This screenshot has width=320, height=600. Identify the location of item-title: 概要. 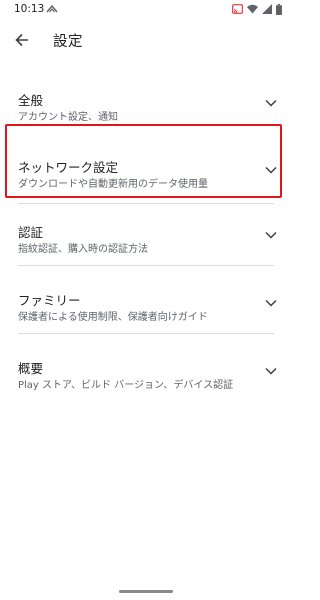
(31, 368).